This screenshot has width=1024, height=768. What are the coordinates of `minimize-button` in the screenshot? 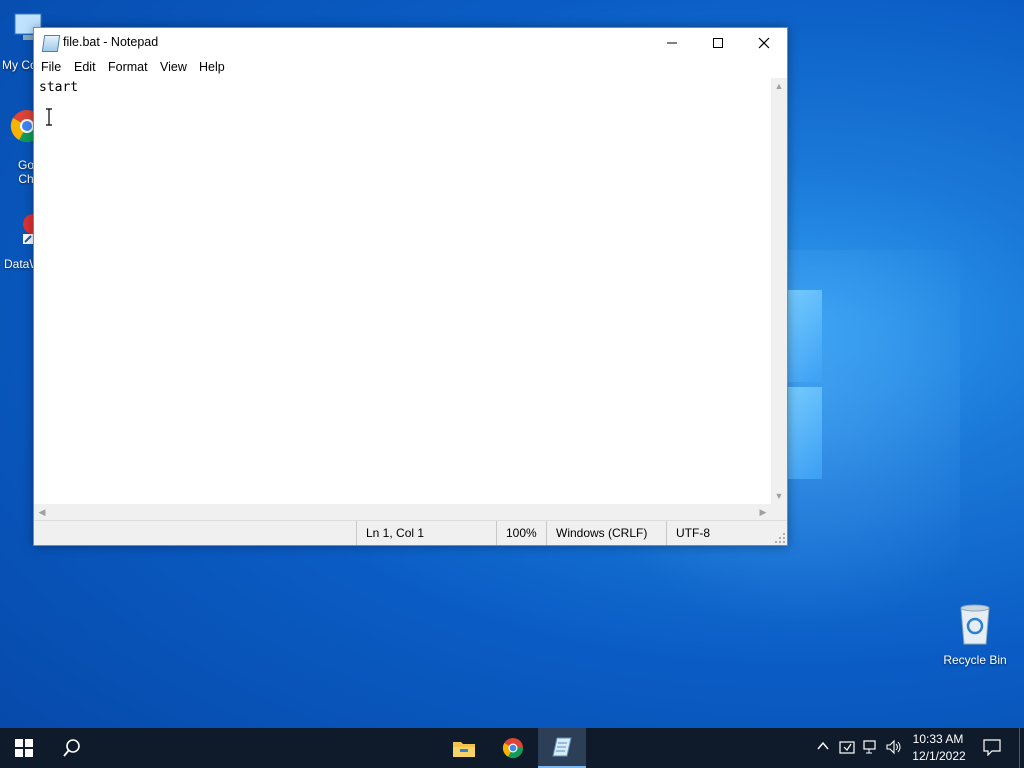 It's located at (672, 43).